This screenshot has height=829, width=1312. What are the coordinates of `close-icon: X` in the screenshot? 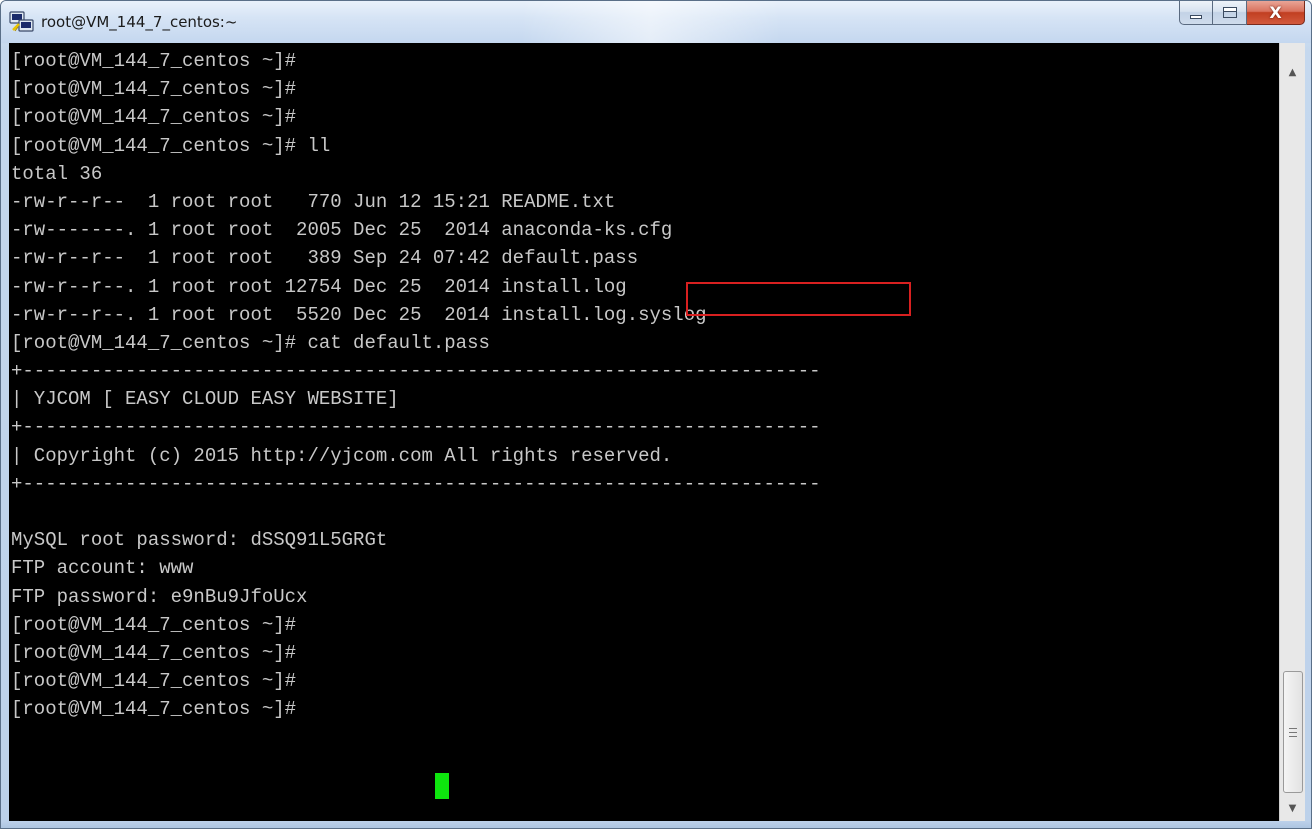 It's located at (1275, 12).